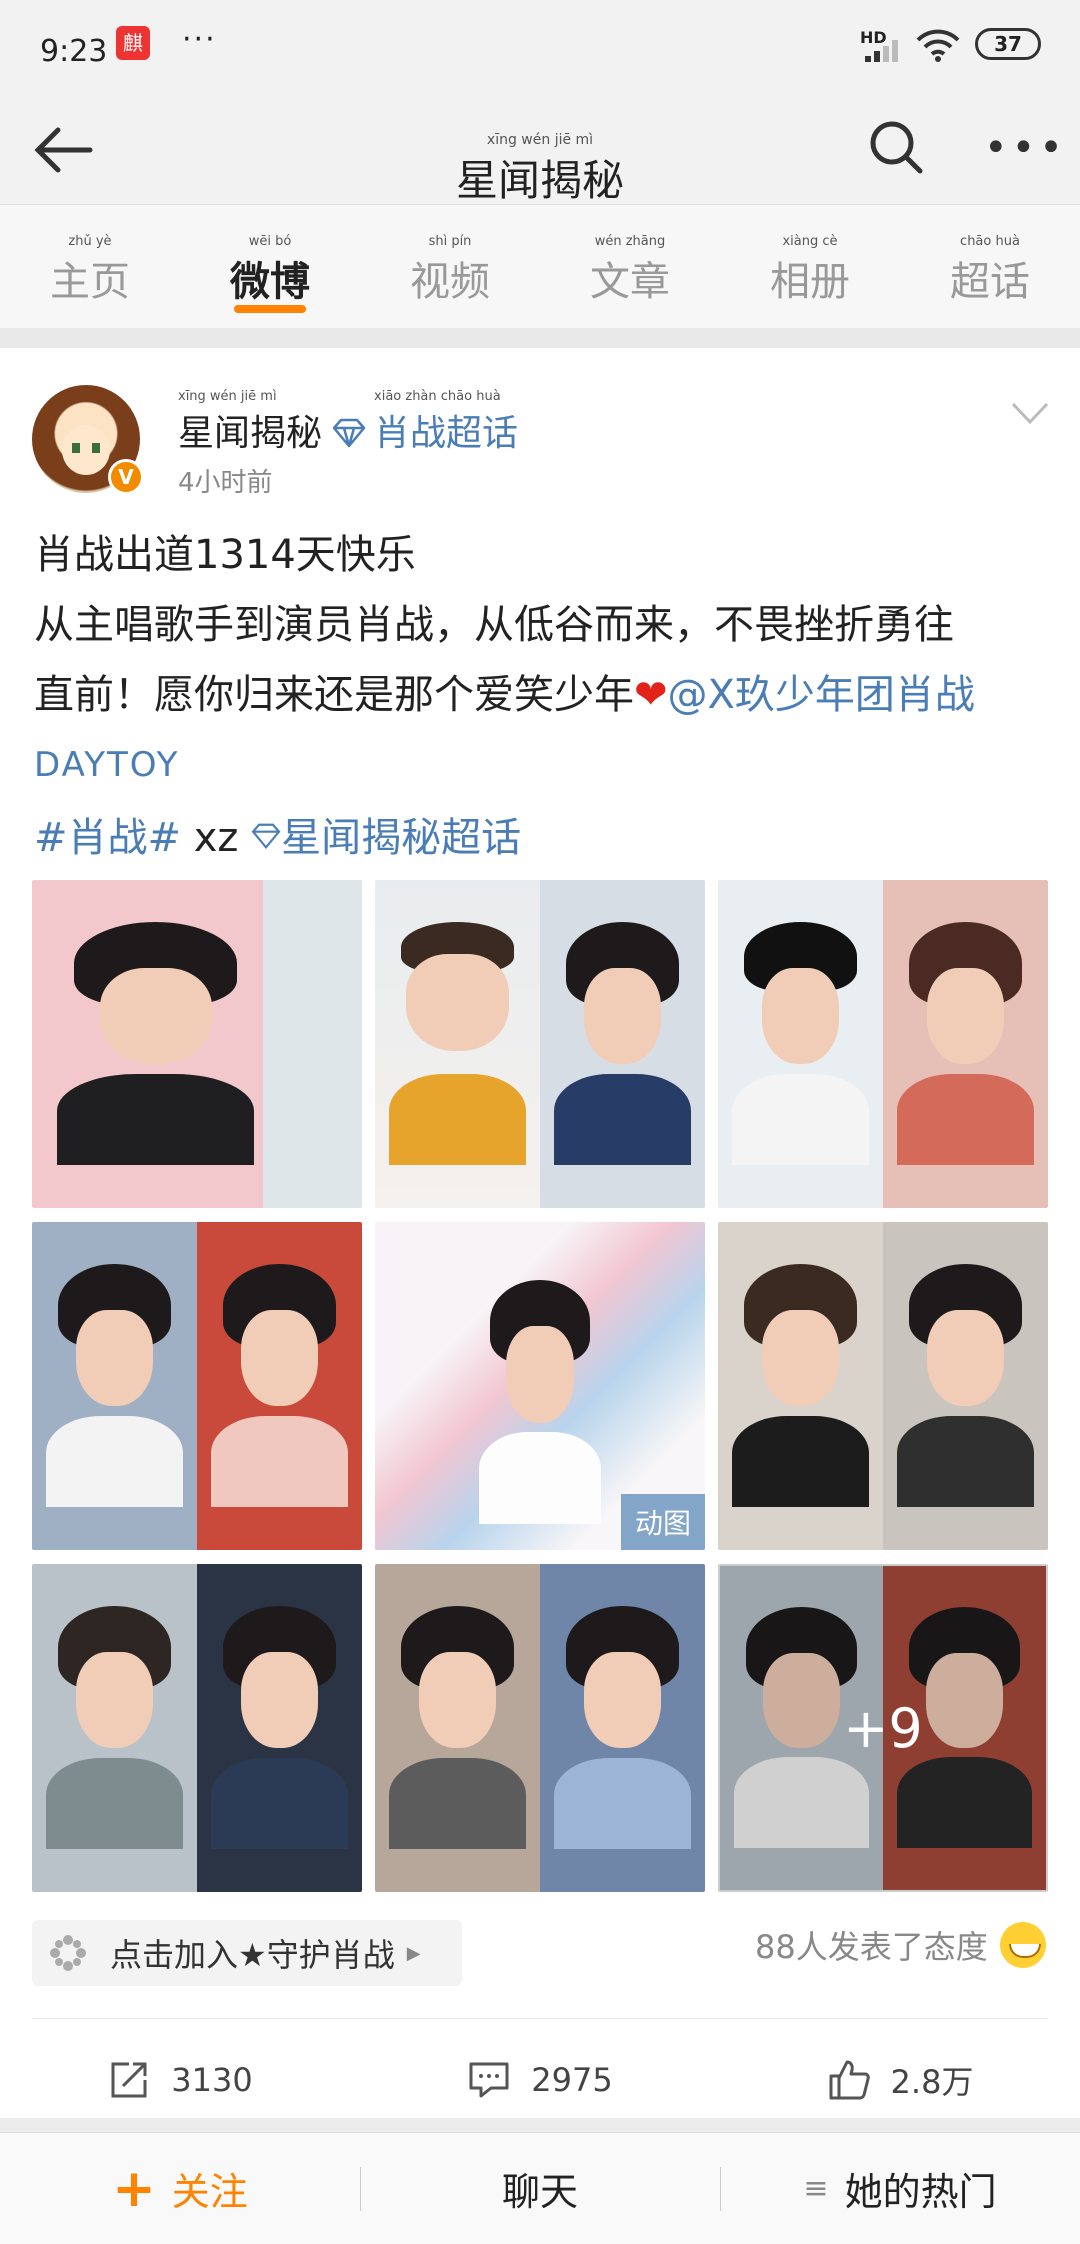 This screenshot has width=1080, height=2244. Describe the element at coordinates (401, 838) in the screenshot. I see `topic-link-label: 星闻揭秘超话` at that location.